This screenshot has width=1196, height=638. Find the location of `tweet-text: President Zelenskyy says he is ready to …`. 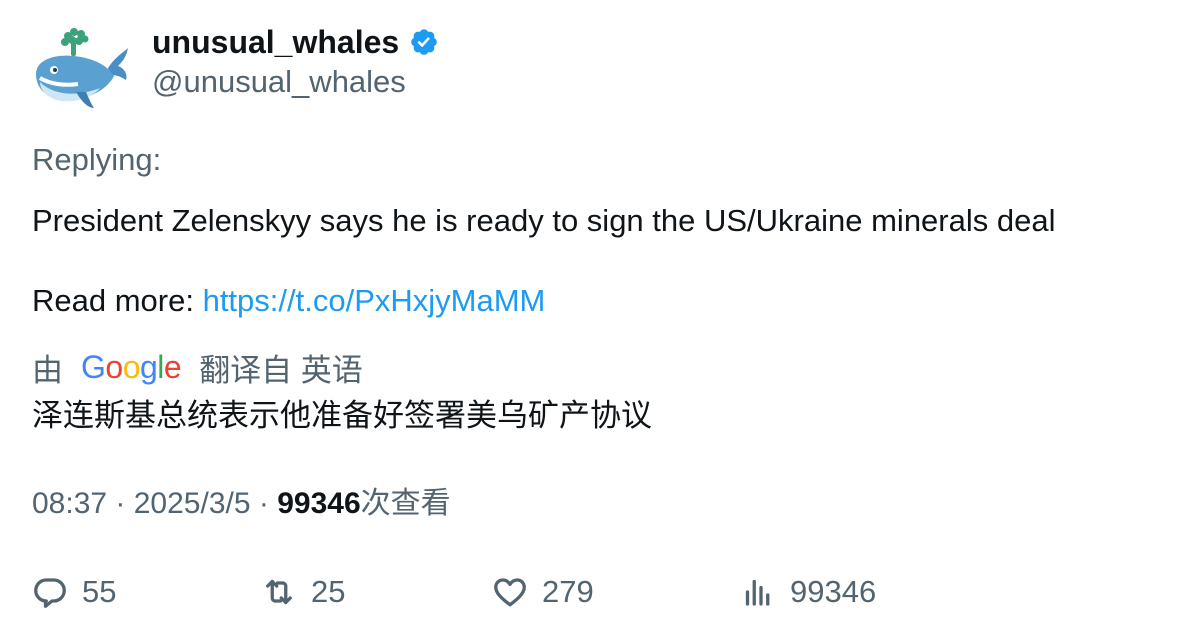

tweet-text: President Zelenskyy says he is ready to … is located at coordinates (544, 220).